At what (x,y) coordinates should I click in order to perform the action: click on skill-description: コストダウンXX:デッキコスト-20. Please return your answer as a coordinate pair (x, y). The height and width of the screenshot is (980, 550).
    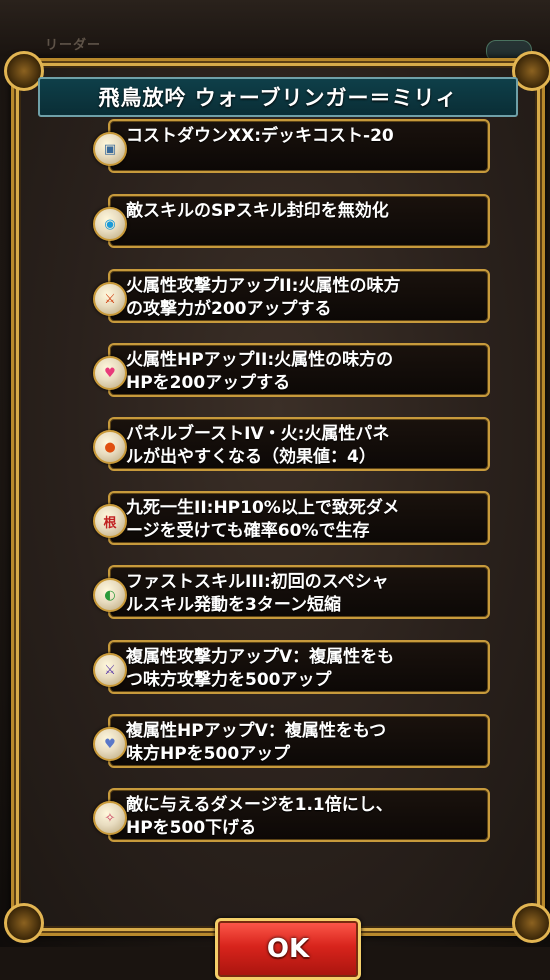
    Looking at the image, I should click on (260, 136).